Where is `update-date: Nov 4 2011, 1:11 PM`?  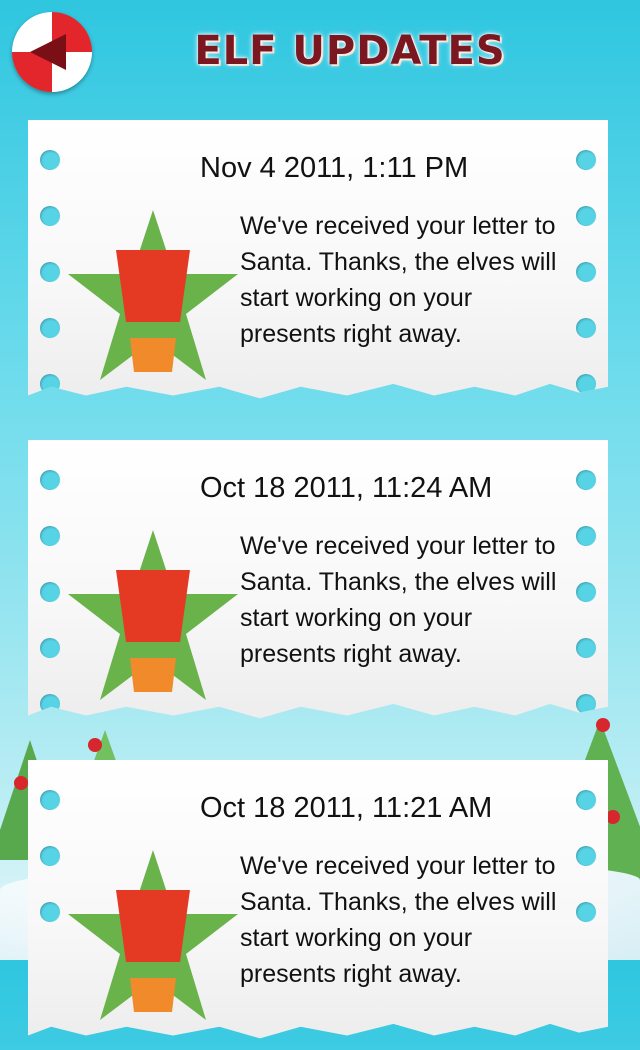 update-date: Nov 4 2011, 1:11 PM is located at coordinates (334, 168).